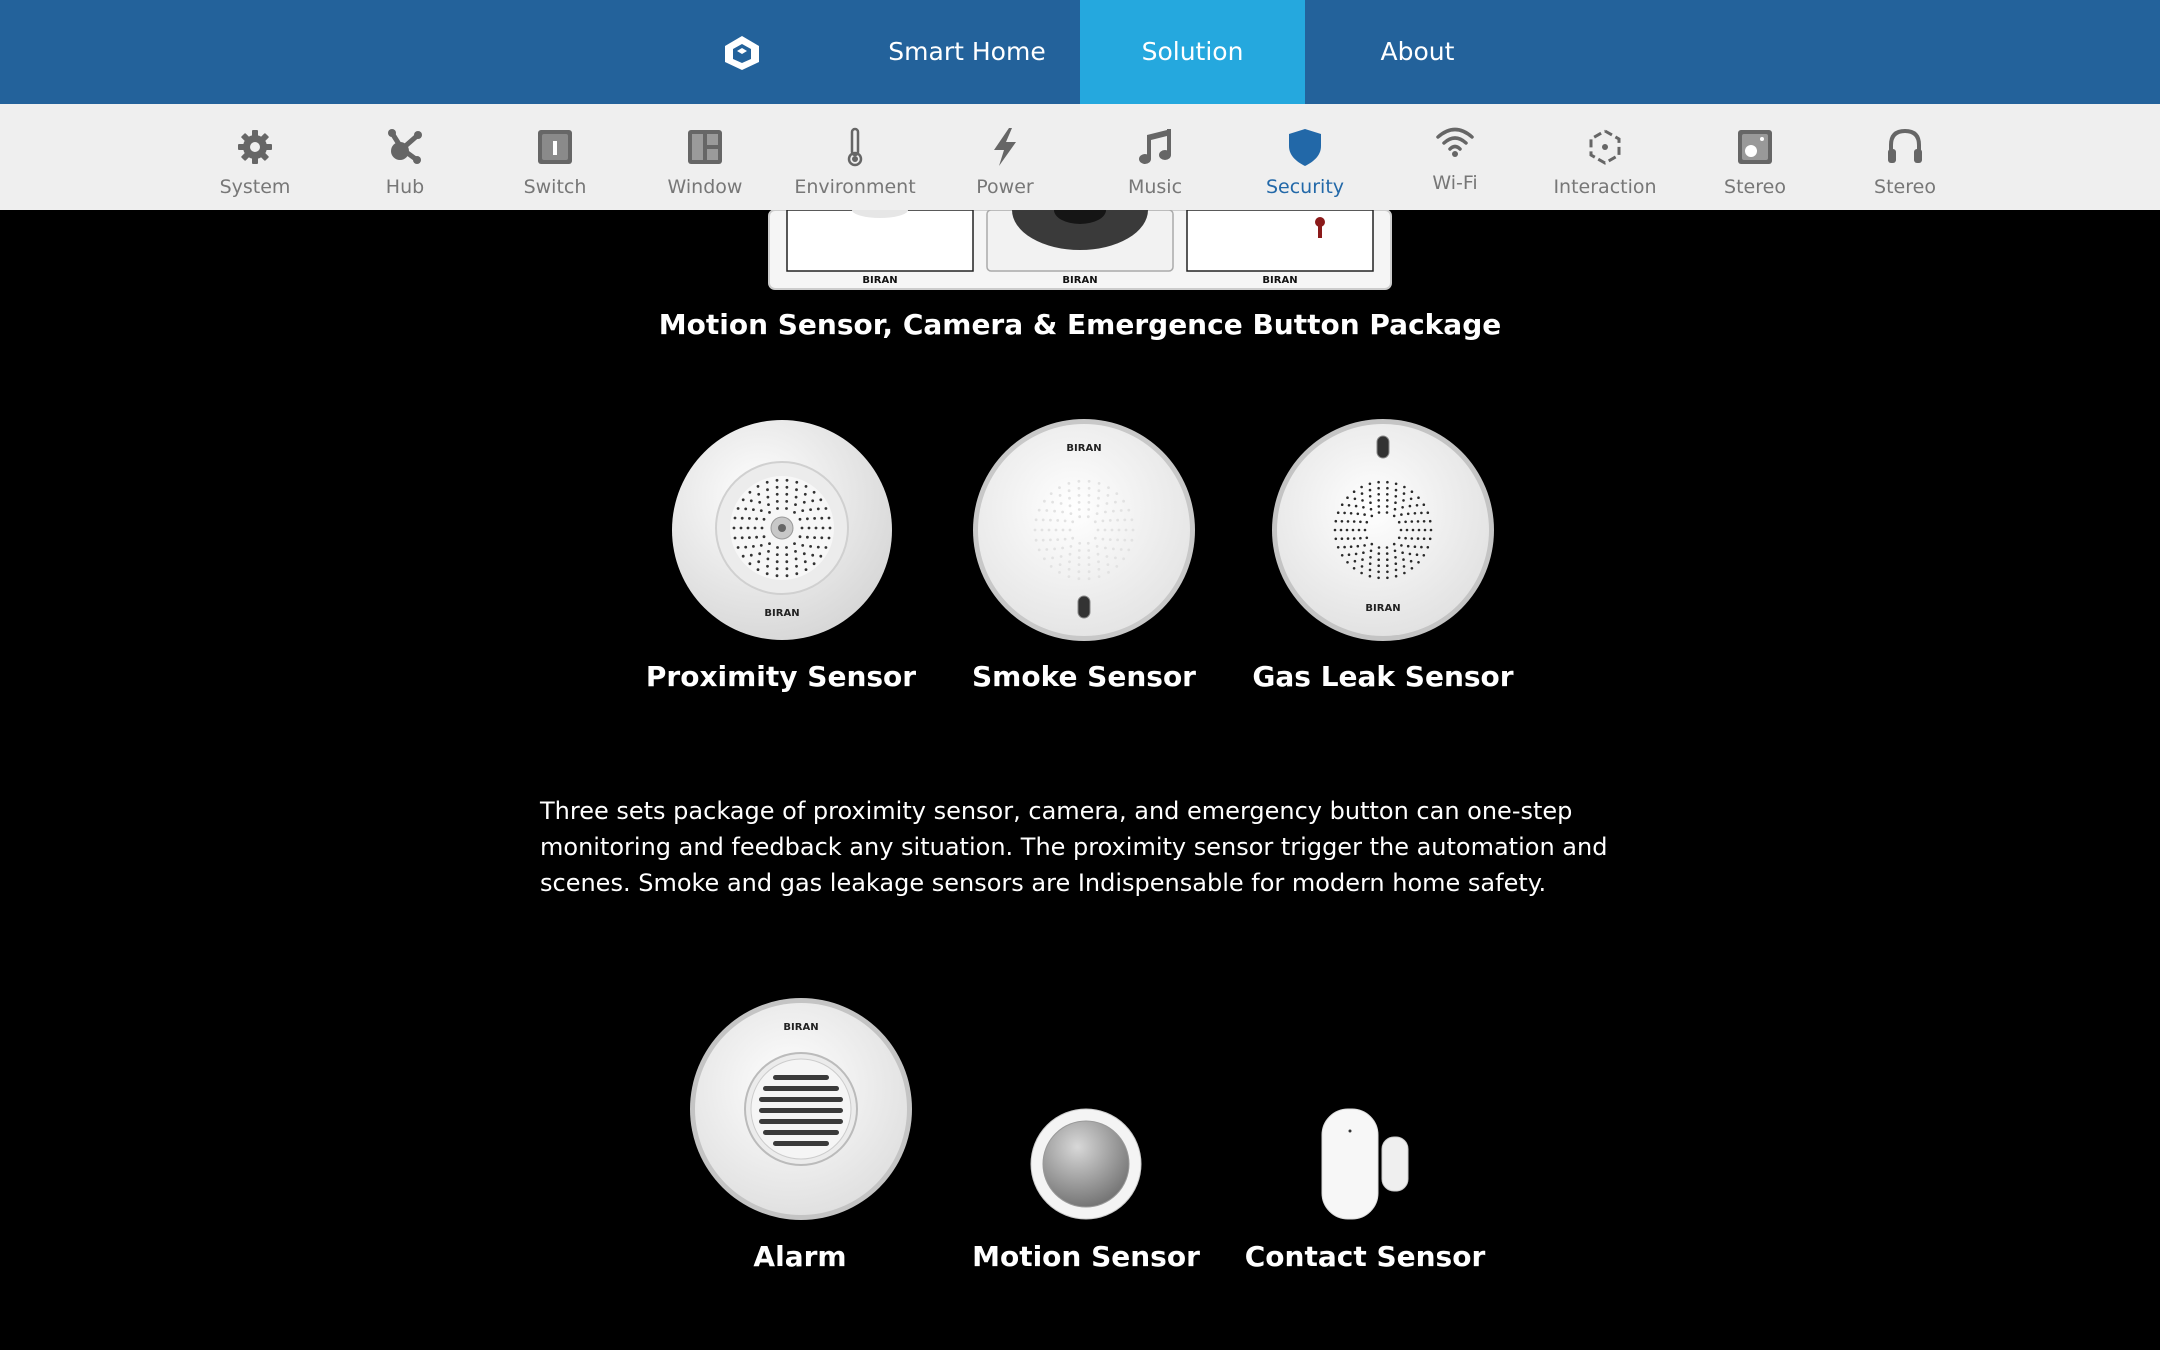 The image size is (2160, 1350). What do you see at coordinates (705, 187) in the screenshot?
I see `subnav-label: Window` at bounding box center [705, 187].